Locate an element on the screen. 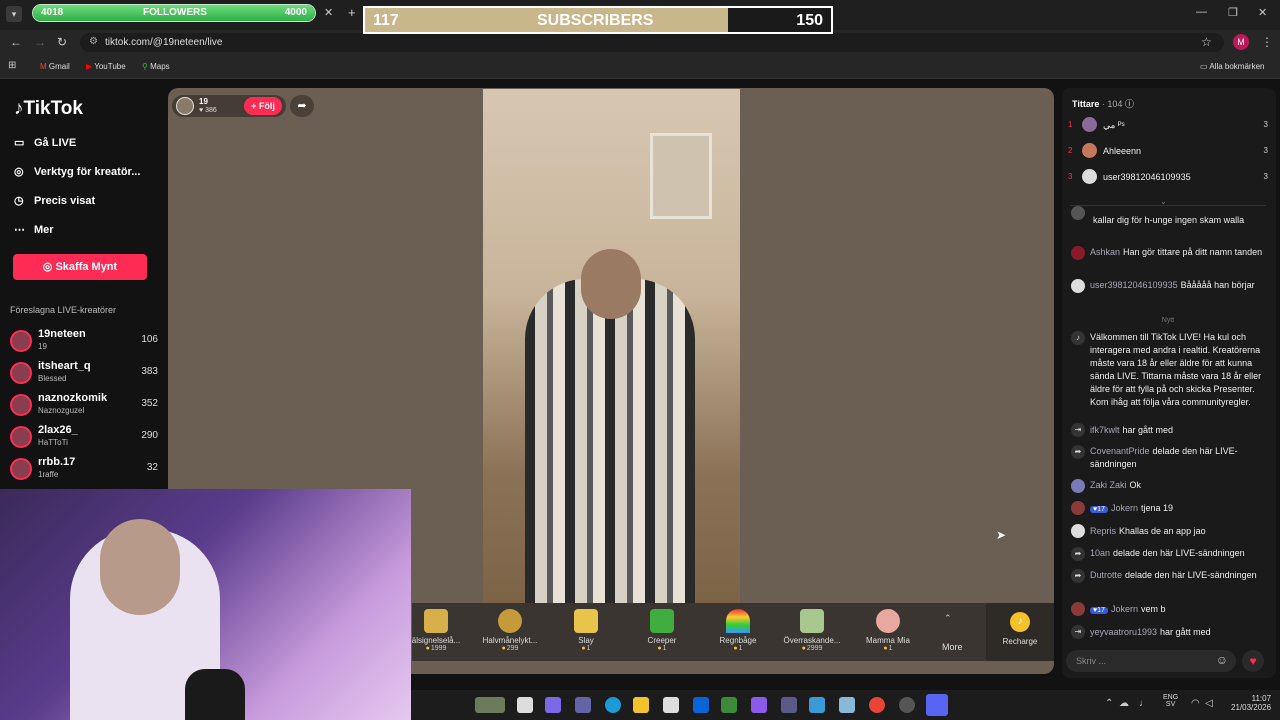 This screenshot has width=1280, height=720. edge-icon is located at coordinates (613, 705).